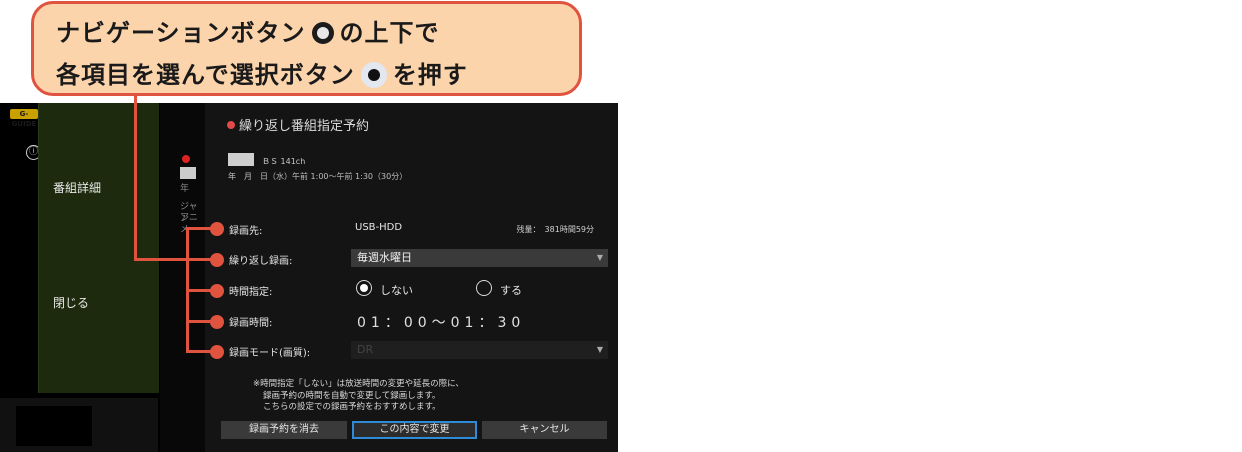 This screenshot has width=1242, height=452. I want to click on bg-genre-b: アニメ, so click(189, 224).